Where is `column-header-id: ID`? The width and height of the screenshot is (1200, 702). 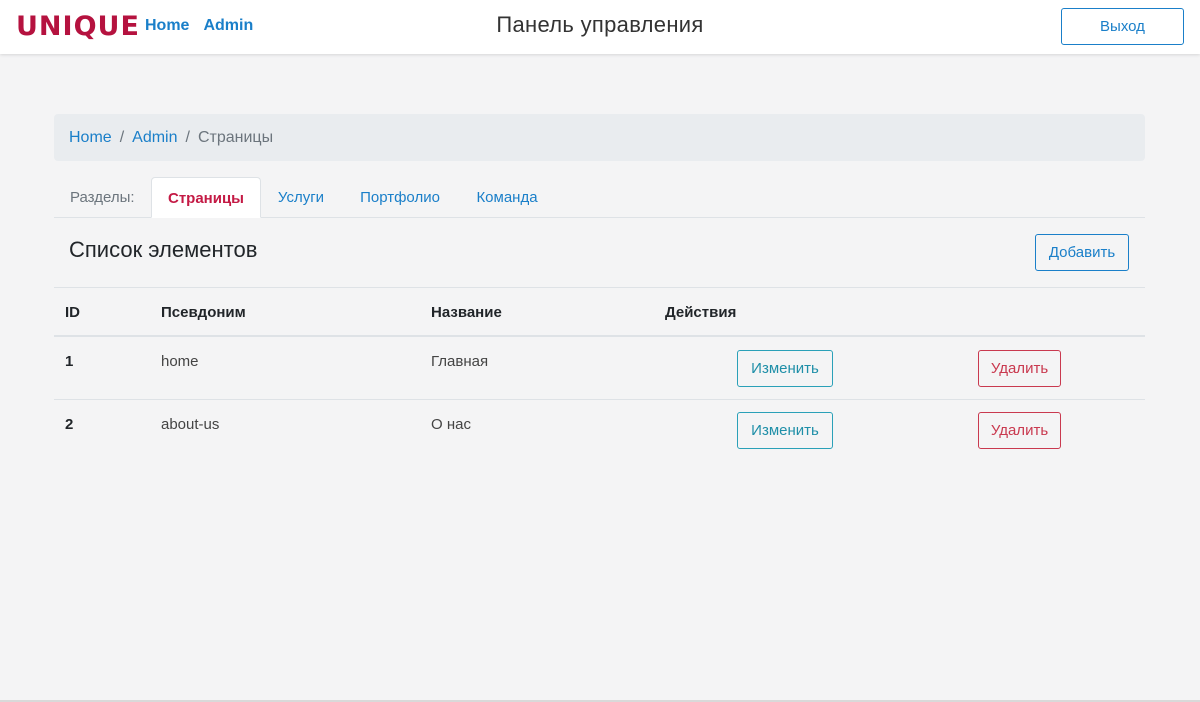
column-header-id: ID is located at coordinates (72, 312).